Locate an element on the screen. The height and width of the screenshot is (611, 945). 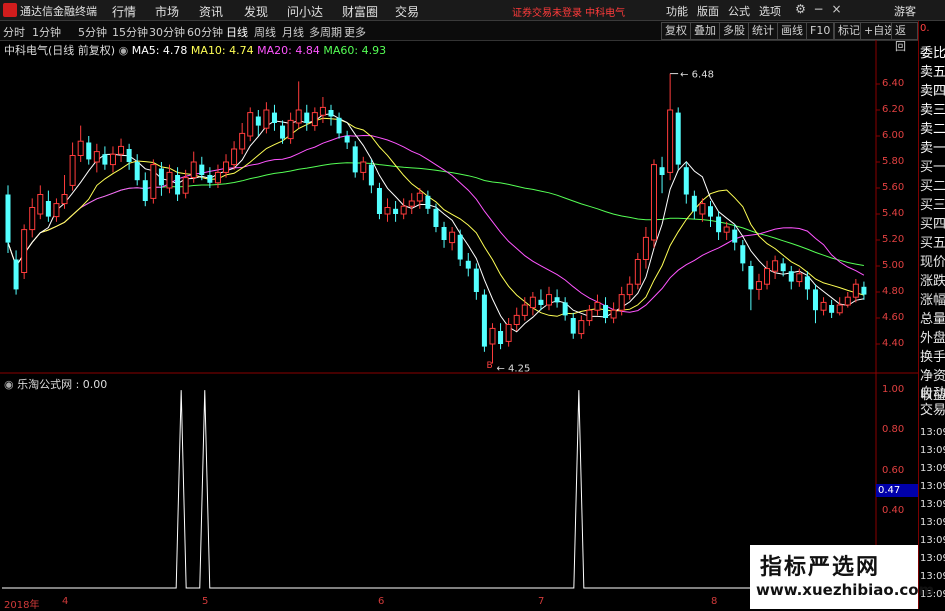
login-link: 游客 is located at coordinates (905, 11).